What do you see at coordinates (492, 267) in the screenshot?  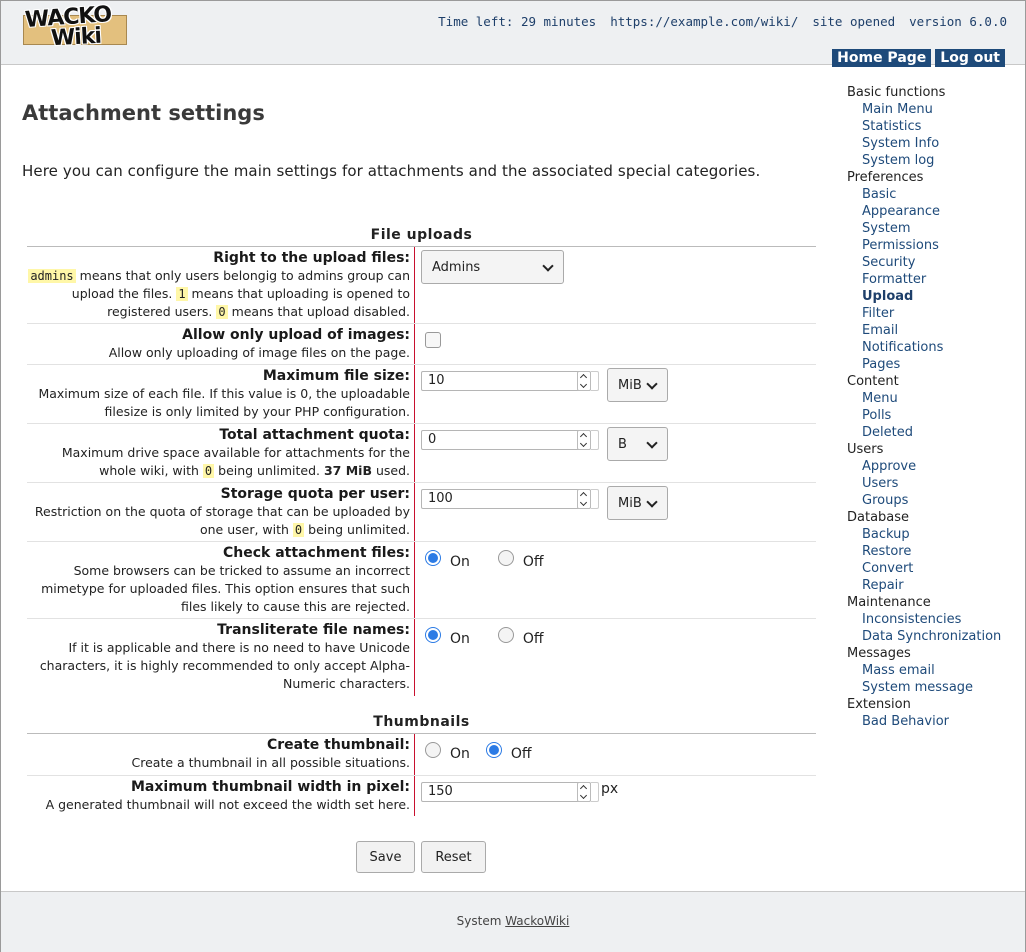 I see `upload-right-select: Admins` at bounding box center [492, 267].